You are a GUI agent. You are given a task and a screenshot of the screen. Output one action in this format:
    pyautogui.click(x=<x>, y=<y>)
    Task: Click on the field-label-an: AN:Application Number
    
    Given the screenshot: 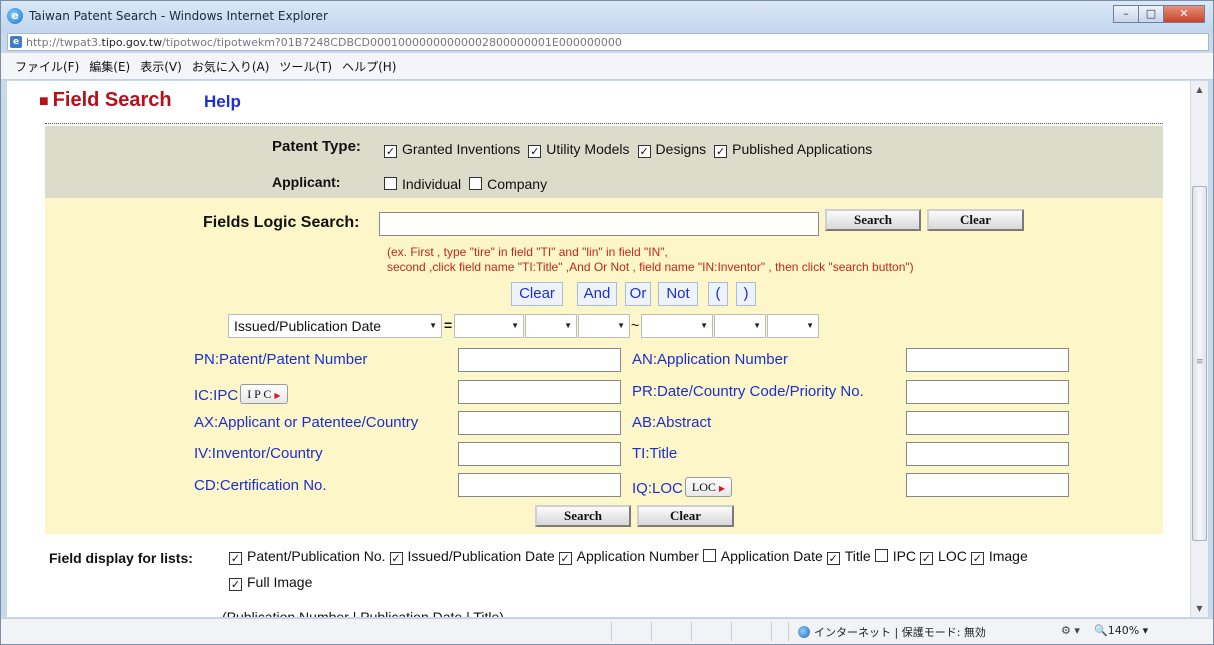 What is the action you would take?
    pyautogui.click(x=710, y=359)
    